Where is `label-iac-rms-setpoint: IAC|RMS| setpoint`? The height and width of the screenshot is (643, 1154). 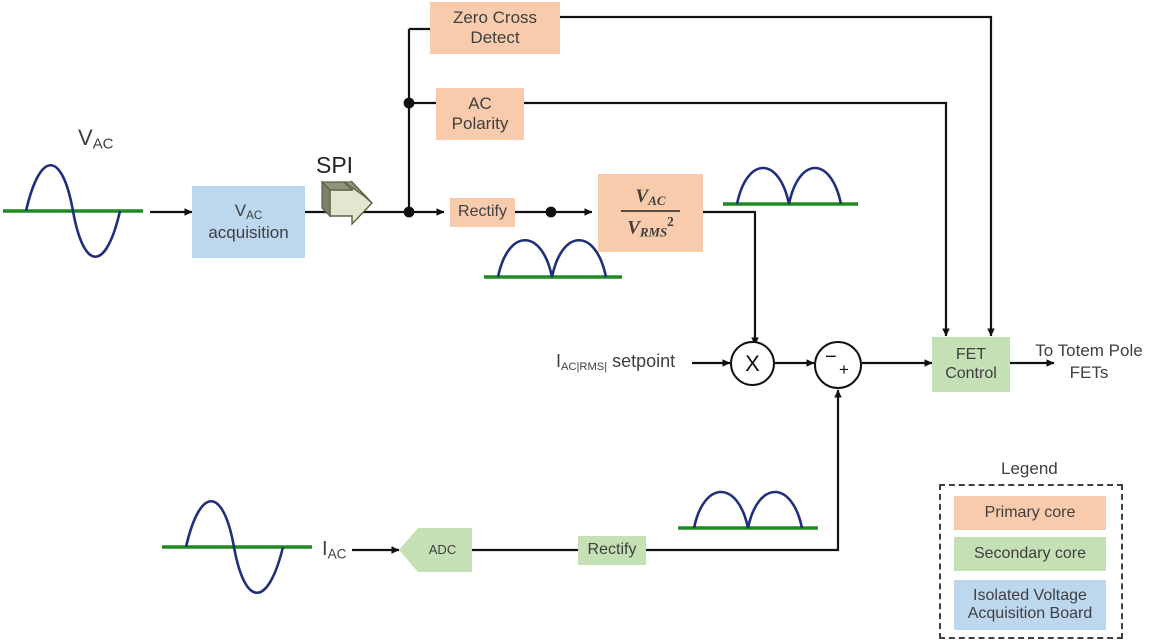
label-iac-rms-setpoint: IAC|RMS| setpoint is located at coordinates (615, 362).